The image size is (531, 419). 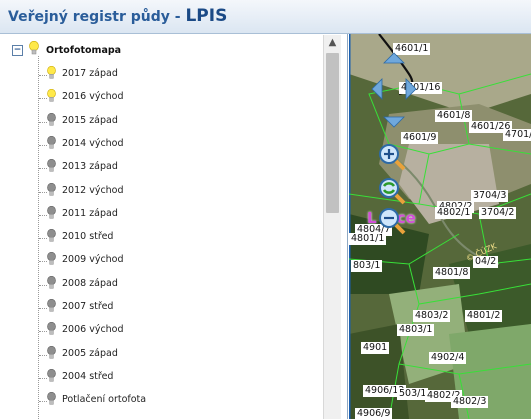 What do you see at coordinates (265, 17) in the screenshot?
I see `app-header: Veřejný registr půdy - LPIS` at bounding box center [265, 17].